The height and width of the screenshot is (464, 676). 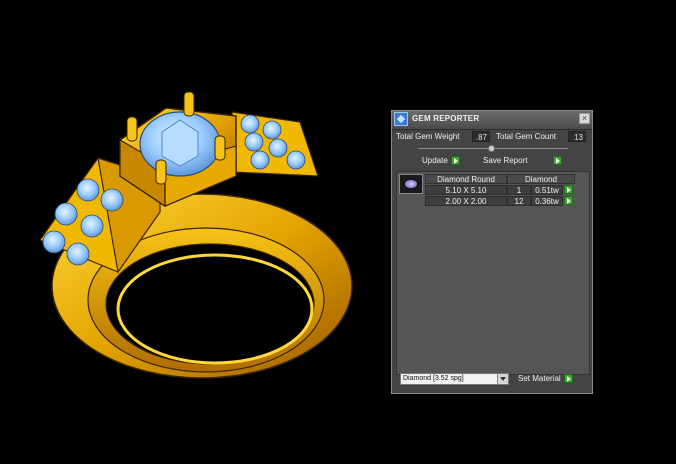 I want to click on gem-thumbnail-icon, so click(x=411, y=184).